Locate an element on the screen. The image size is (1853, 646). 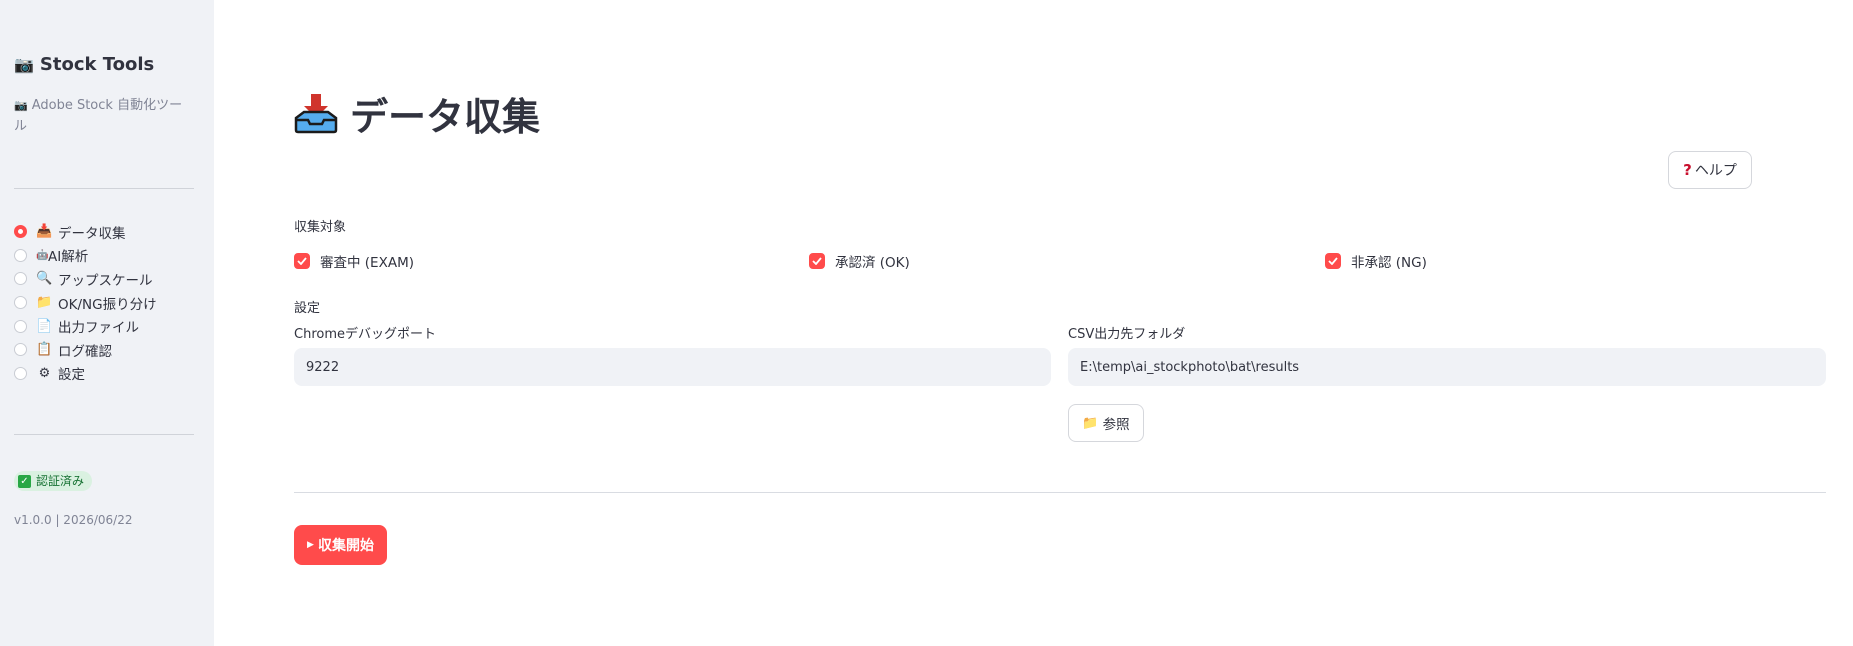
page-title: データ収集 is located at coordinates (417, 113).